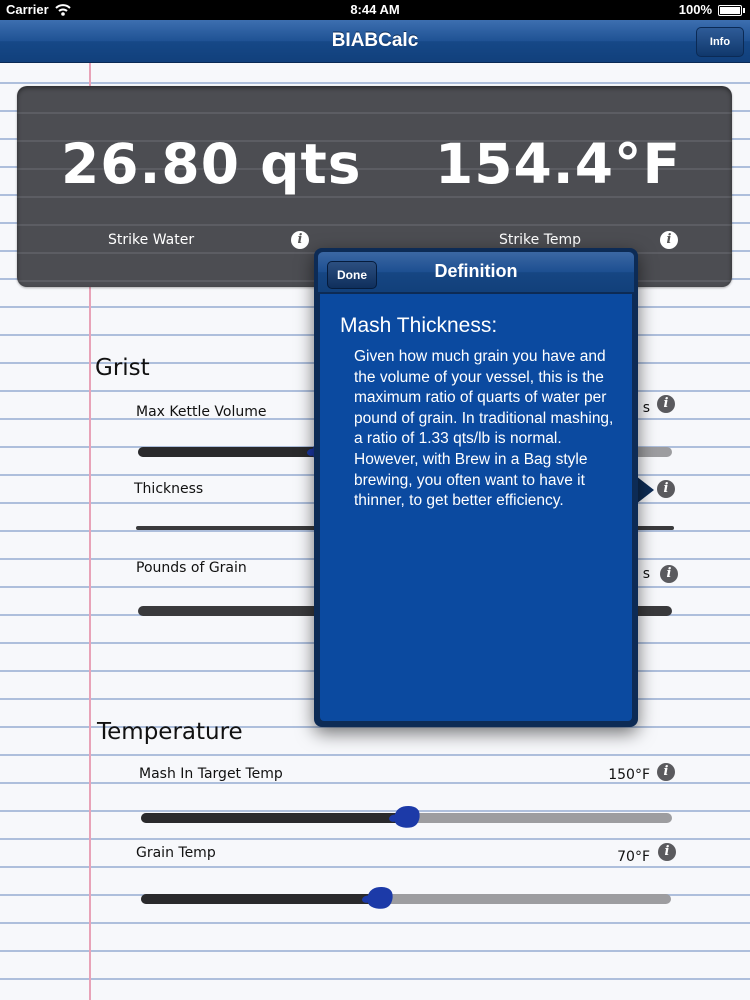 The height and width of the screenshot is (1000, 750). What do you see at coordinates (169, 489) in the screenshot?
I see `thickness-label: Thickness` at bounding box center [169, 489].